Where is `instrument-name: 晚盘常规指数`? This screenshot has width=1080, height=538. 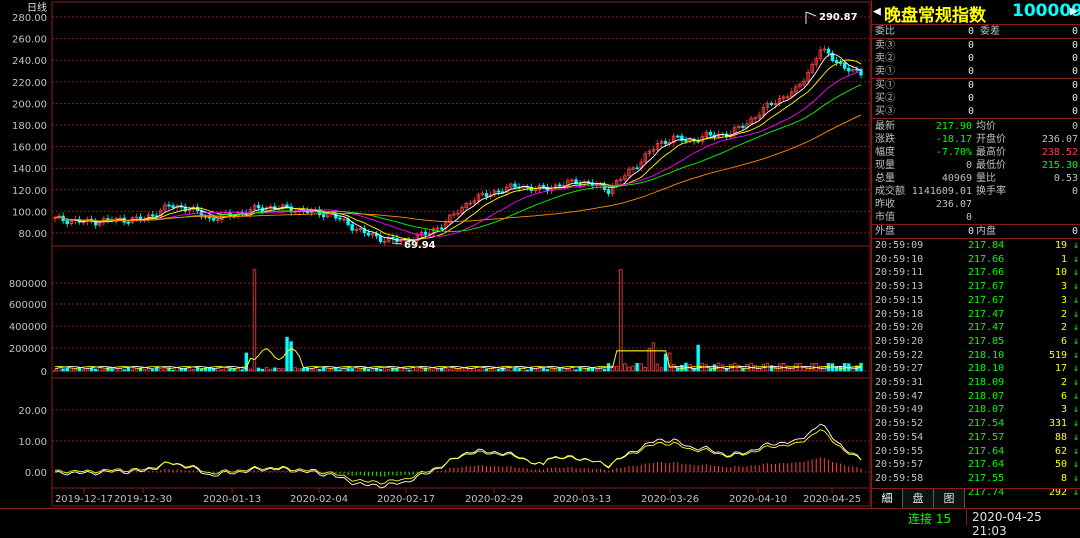
instrument-name: 晚盘常规指数 is located at coordinates (935, 16).